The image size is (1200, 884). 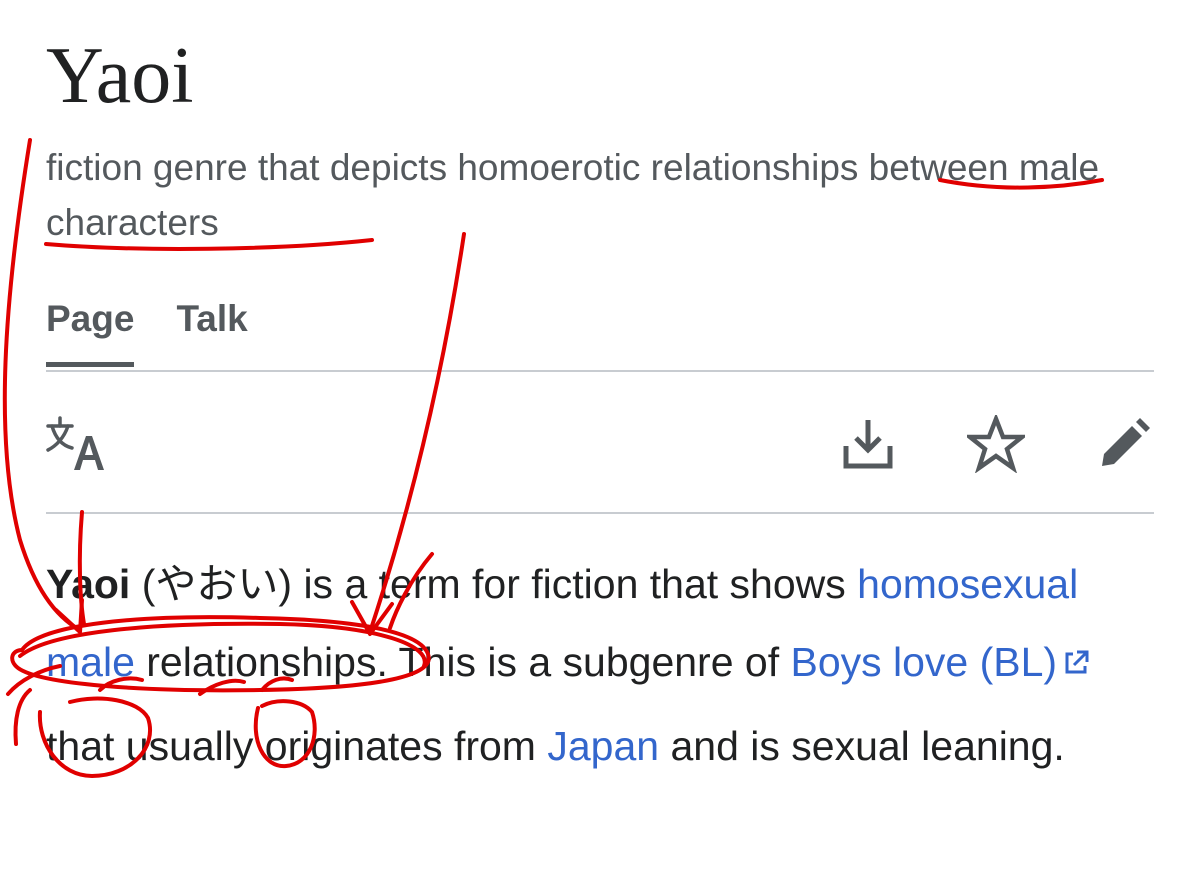 I want to click on boys-love-link: Boys love (BL), so click(x=923, y=662).